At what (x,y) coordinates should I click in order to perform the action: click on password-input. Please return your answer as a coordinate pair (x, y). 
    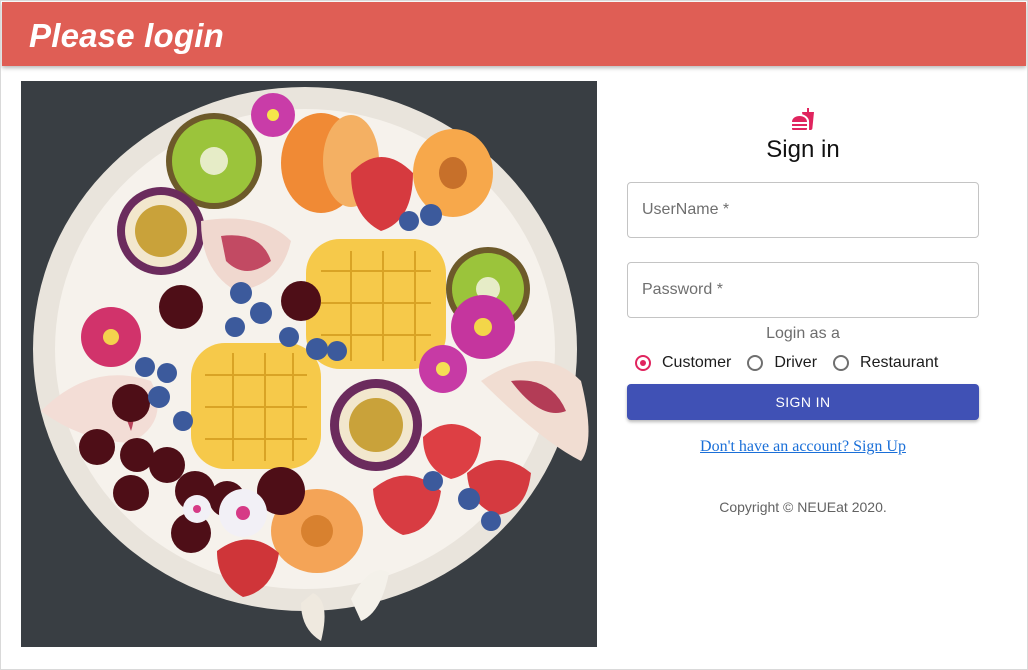
    Looking at the image, I should click on (803, 290).